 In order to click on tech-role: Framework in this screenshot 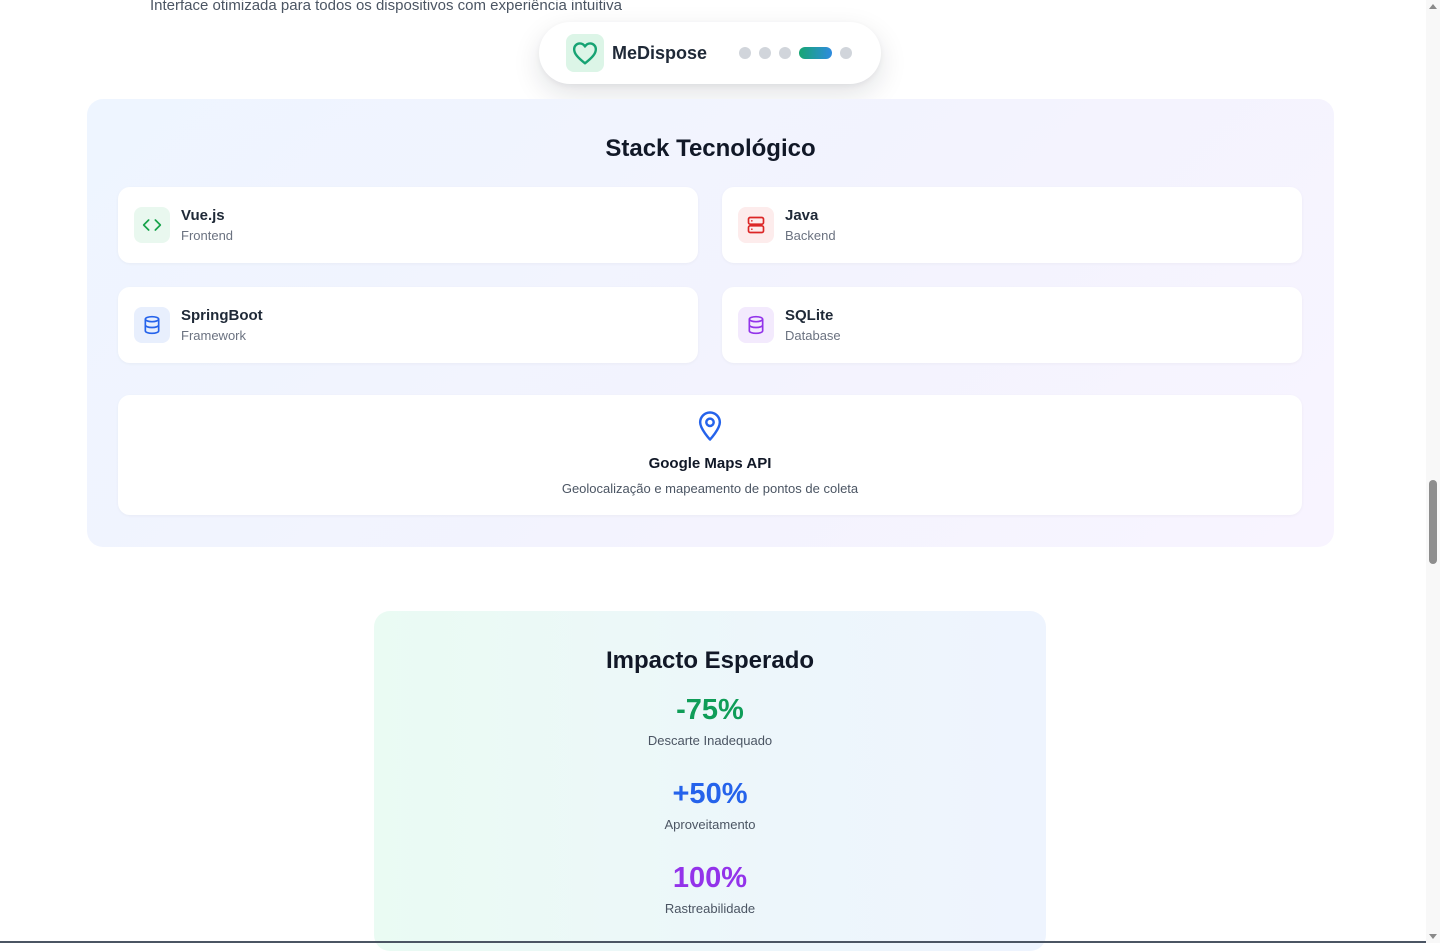, I will do `click(214, 335)`.